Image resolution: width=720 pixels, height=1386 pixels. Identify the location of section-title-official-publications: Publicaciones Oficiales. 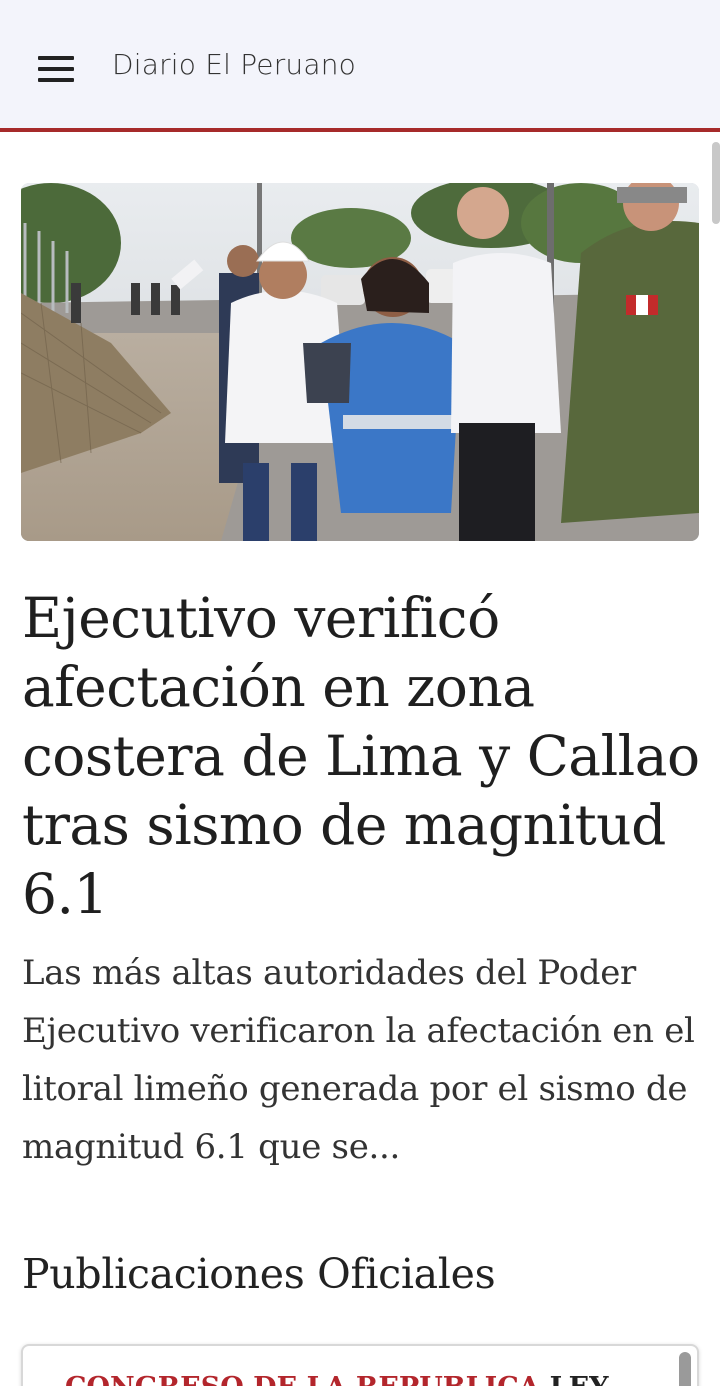
(259, 1274).